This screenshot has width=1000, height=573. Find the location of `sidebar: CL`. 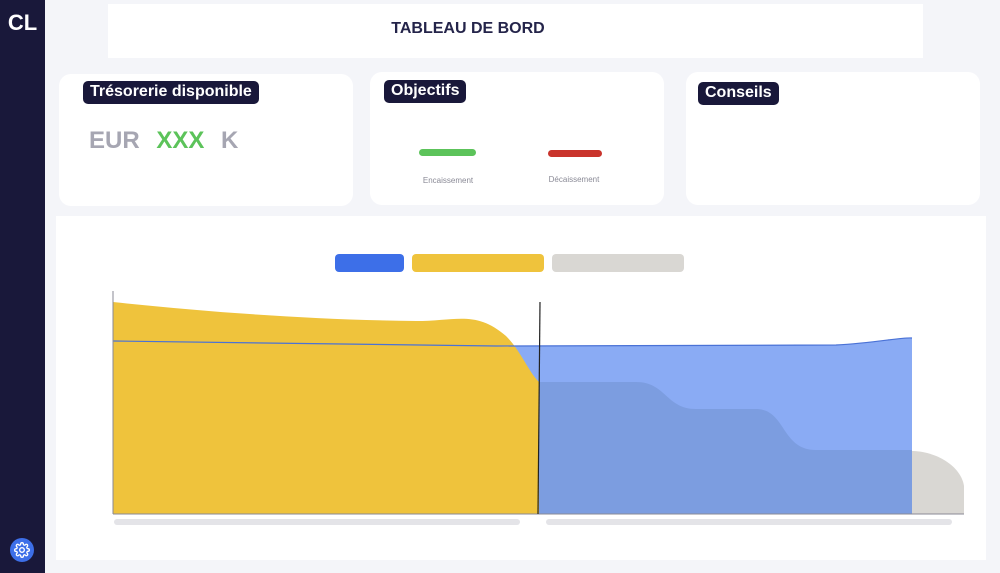

sidebar: CL is located at coordinates (22, 286).